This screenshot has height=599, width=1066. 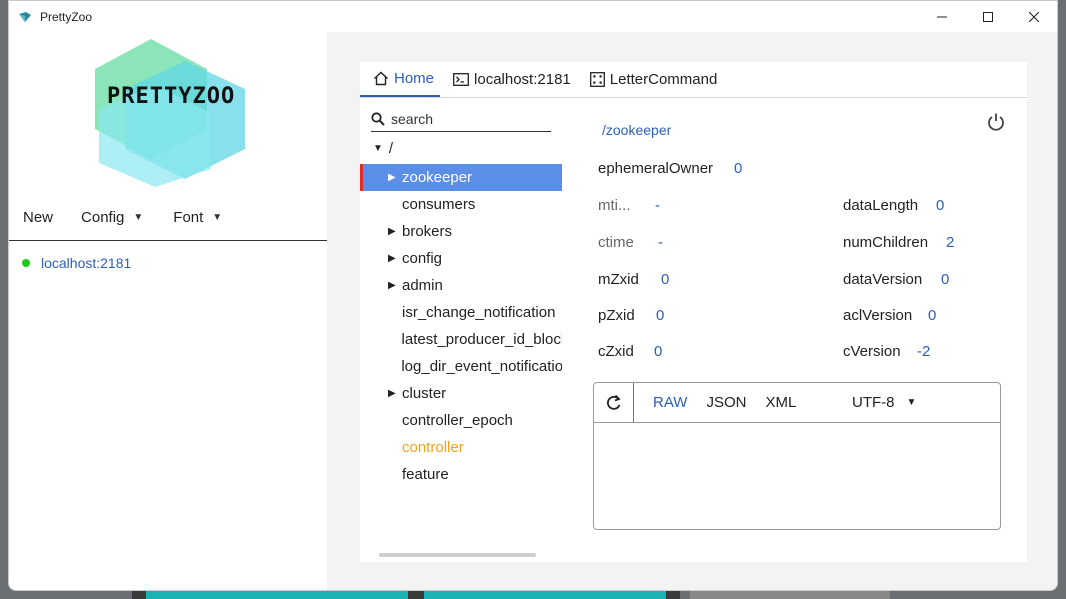 I want to click on maximize-button, so click(x=988, y=16).